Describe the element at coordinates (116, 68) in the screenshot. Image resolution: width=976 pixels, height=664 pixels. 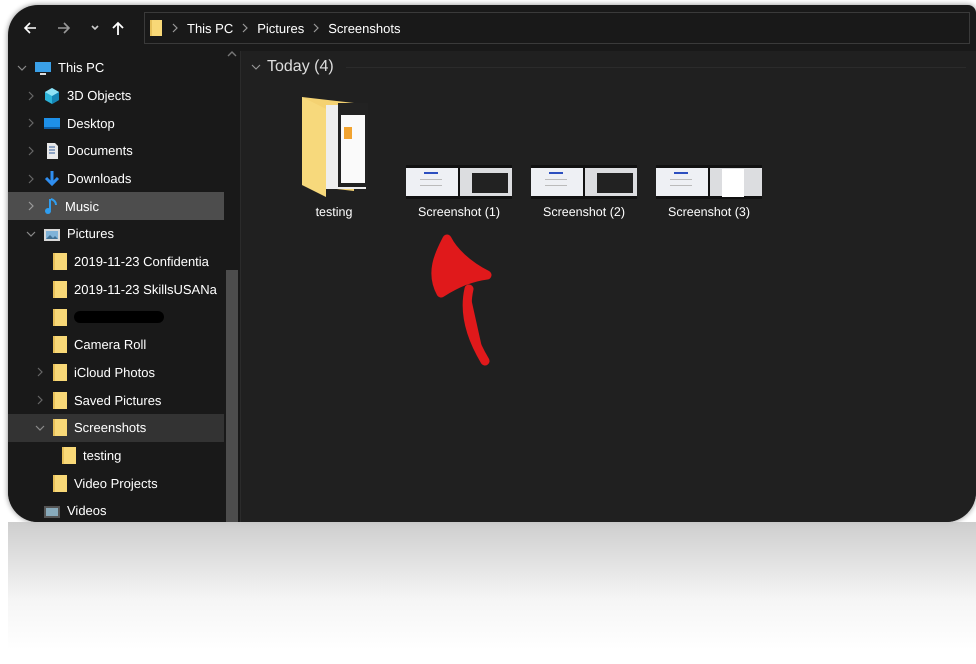
I see `tree-item: This PC` at that location.